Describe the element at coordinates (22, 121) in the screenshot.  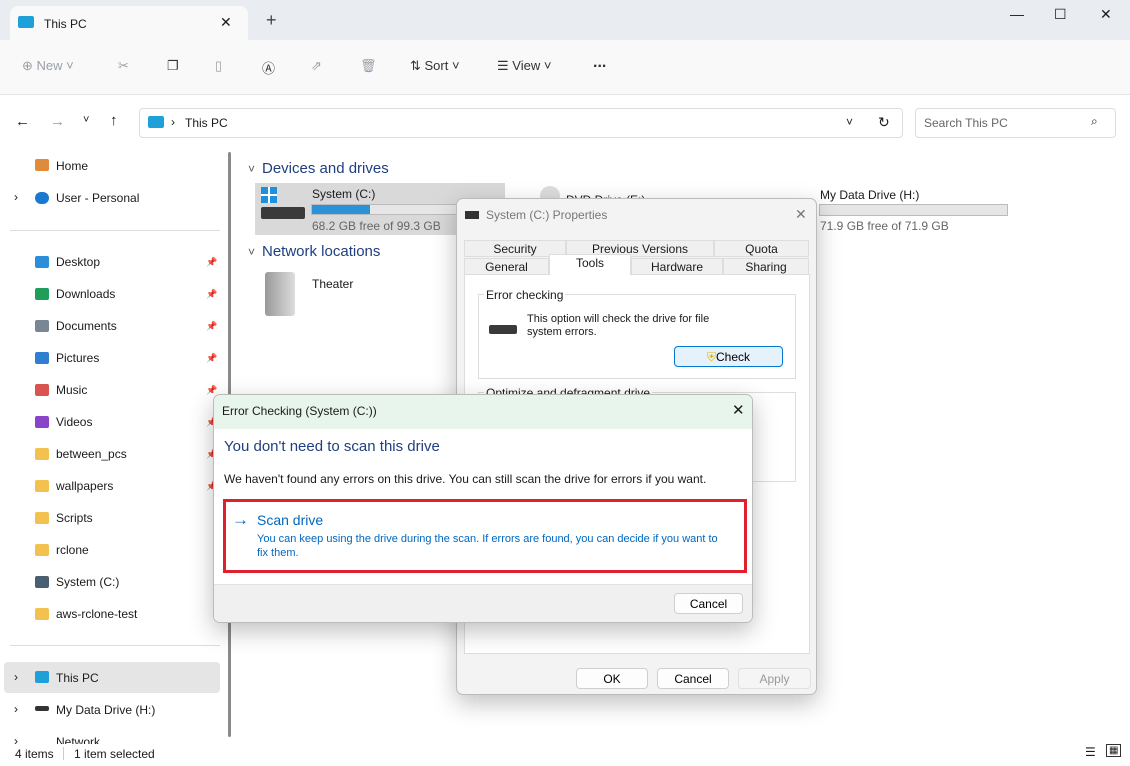
I see `back-icon: ←` at that location.